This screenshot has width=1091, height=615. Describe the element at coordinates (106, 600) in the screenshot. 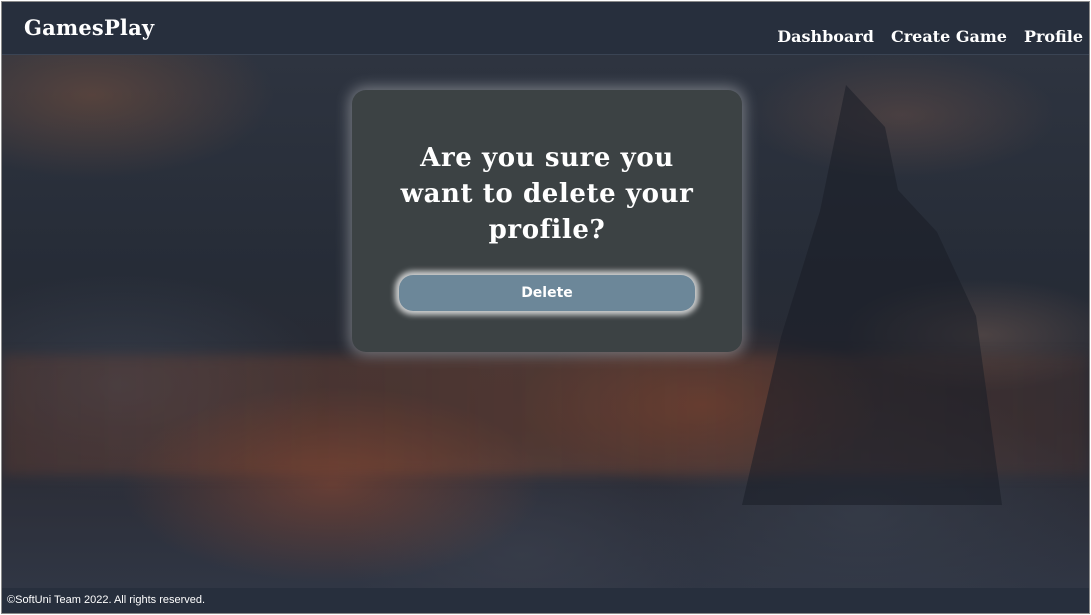

I see `footer-copyright: ©SoftUni Team 2022. All rights reserved.` at that location.